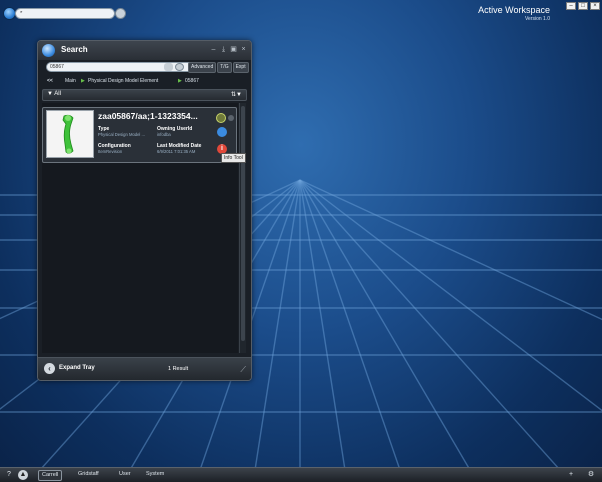 Image resolution: width=602 pixels, height=482 pixels. Describe the element at coordinates (50, 475) in the screenshot. I see `taskbar-item-carrell: Carrell` at that location.